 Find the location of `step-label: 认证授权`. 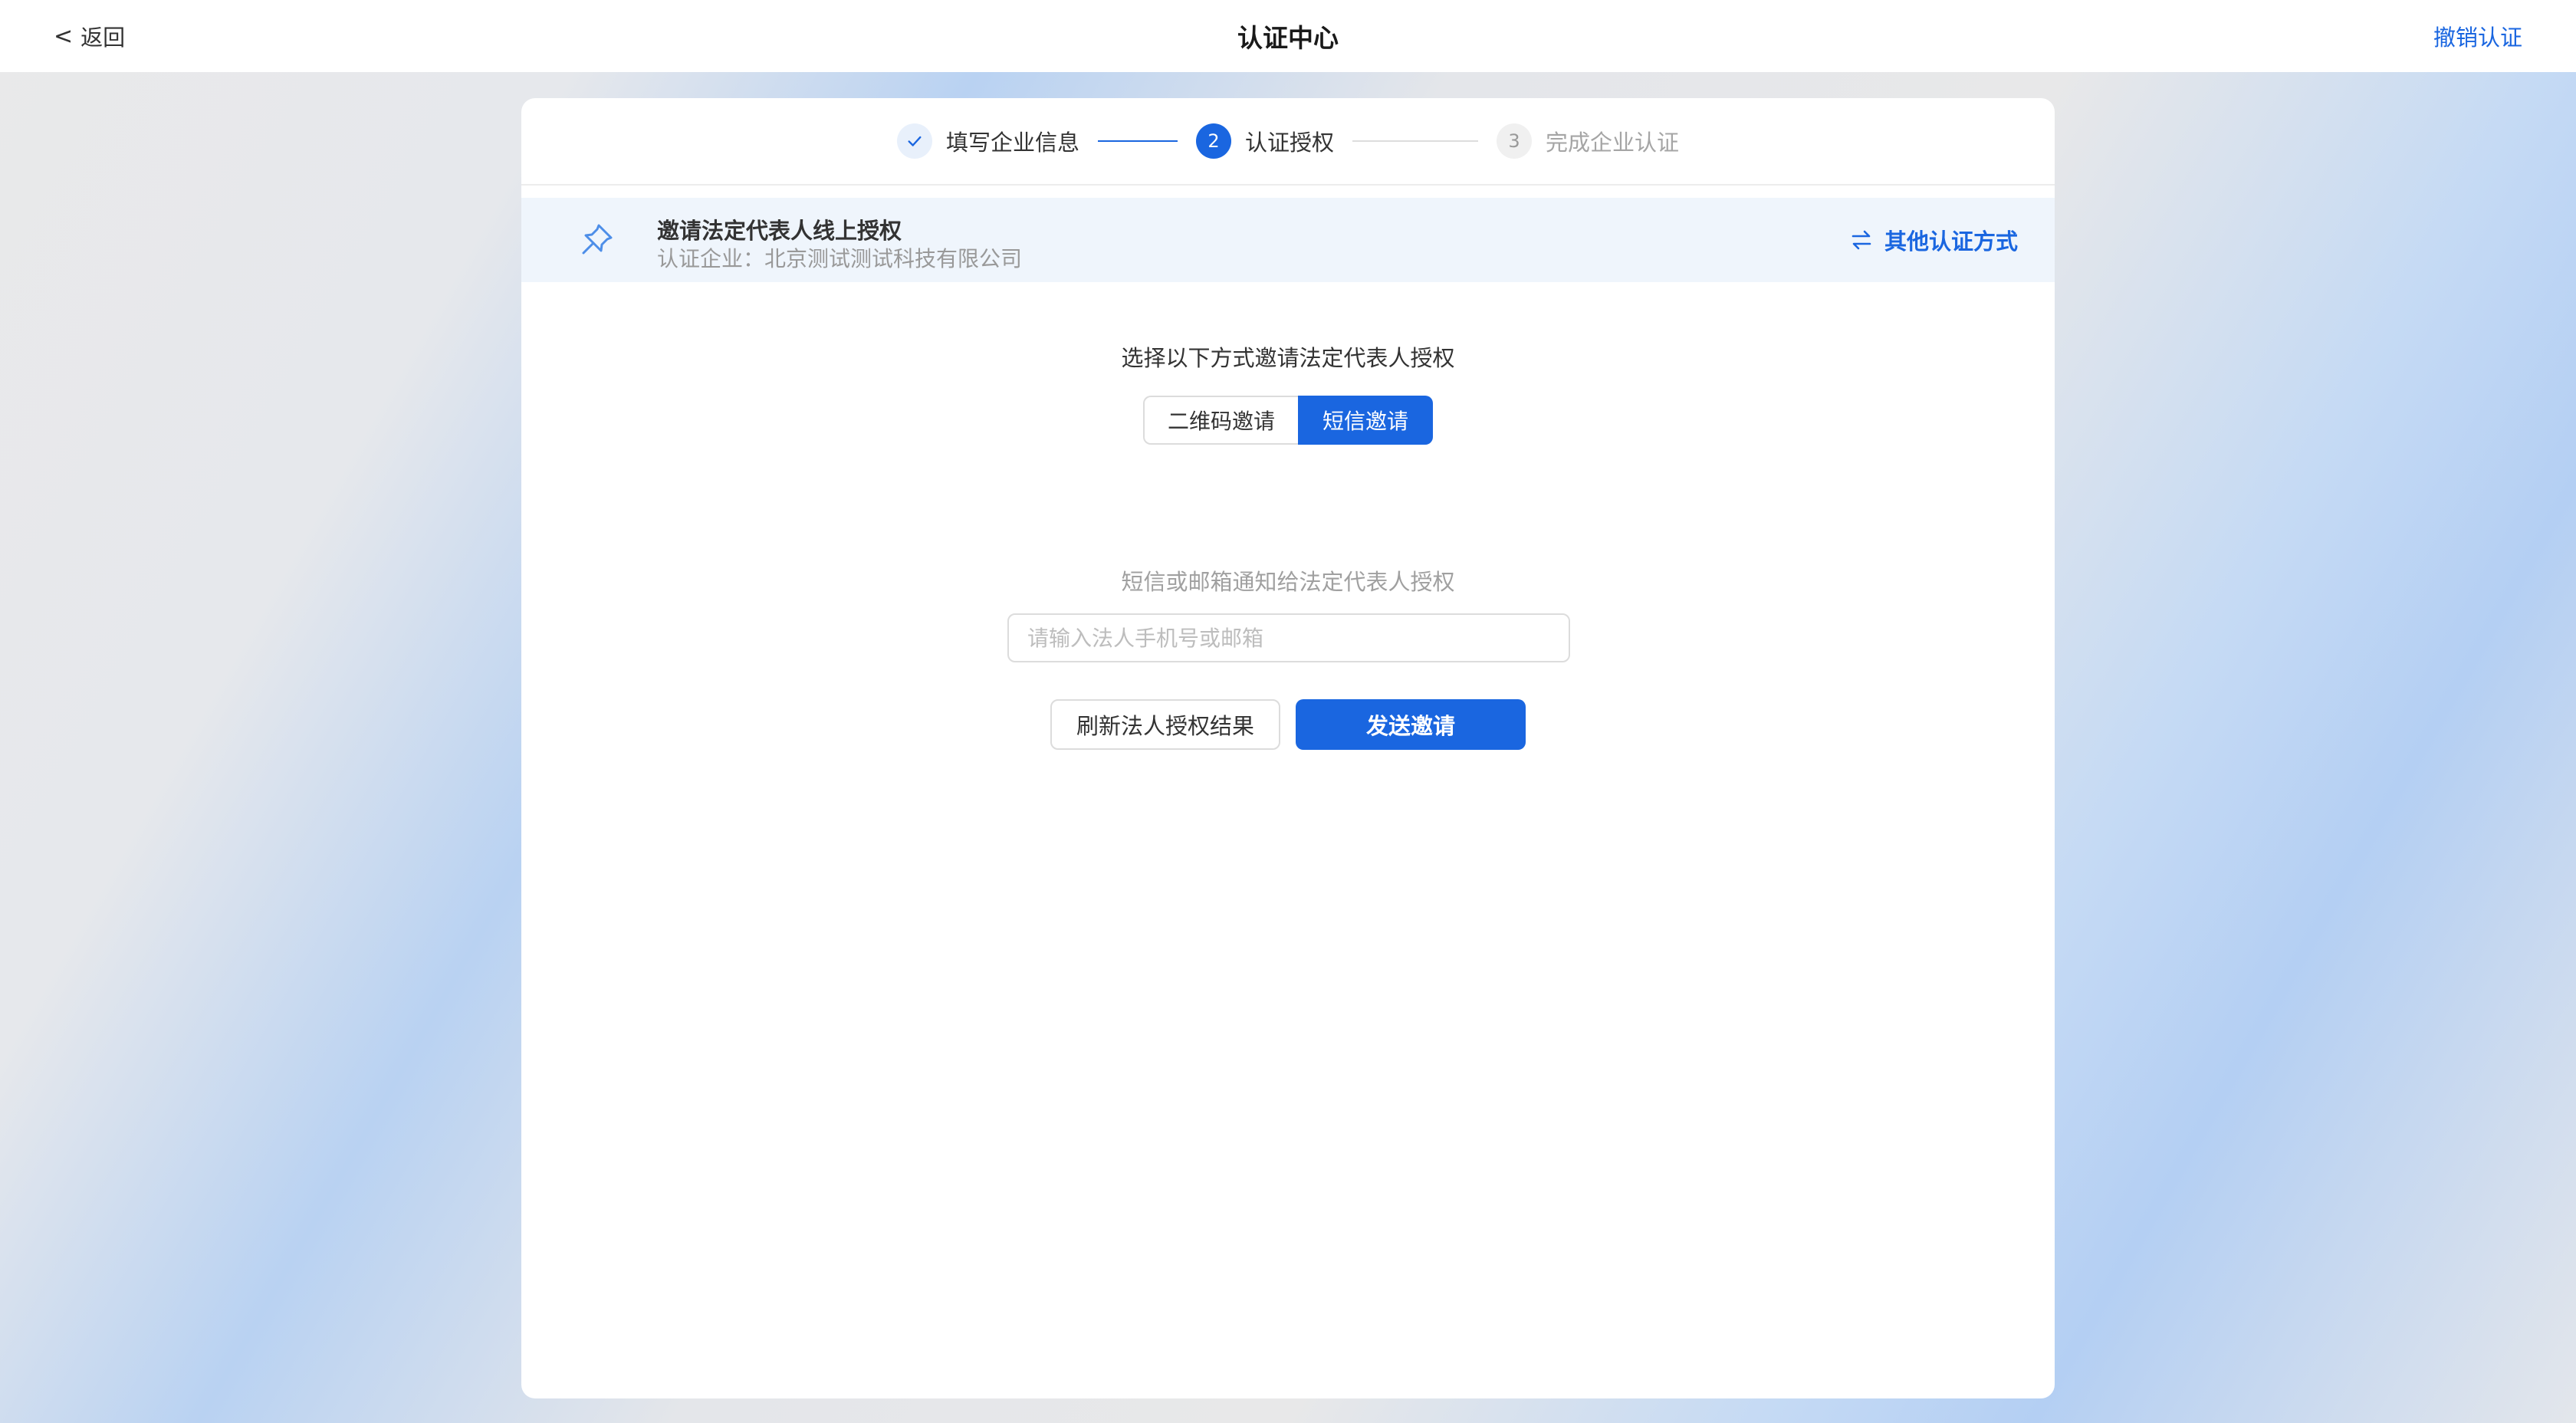

step-label: 认证授权 is located at coordinates (1289, 143).